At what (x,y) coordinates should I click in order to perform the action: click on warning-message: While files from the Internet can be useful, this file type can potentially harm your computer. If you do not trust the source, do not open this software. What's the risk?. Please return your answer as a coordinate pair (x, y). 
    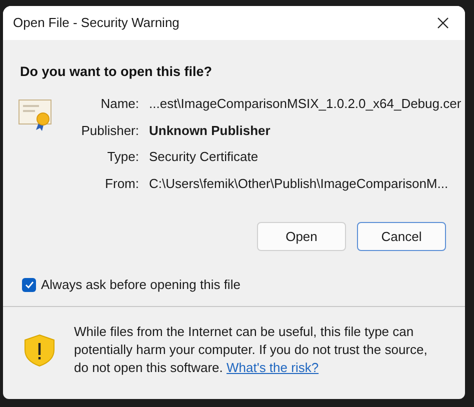
    Looking at the image, I should click on (251, 349).